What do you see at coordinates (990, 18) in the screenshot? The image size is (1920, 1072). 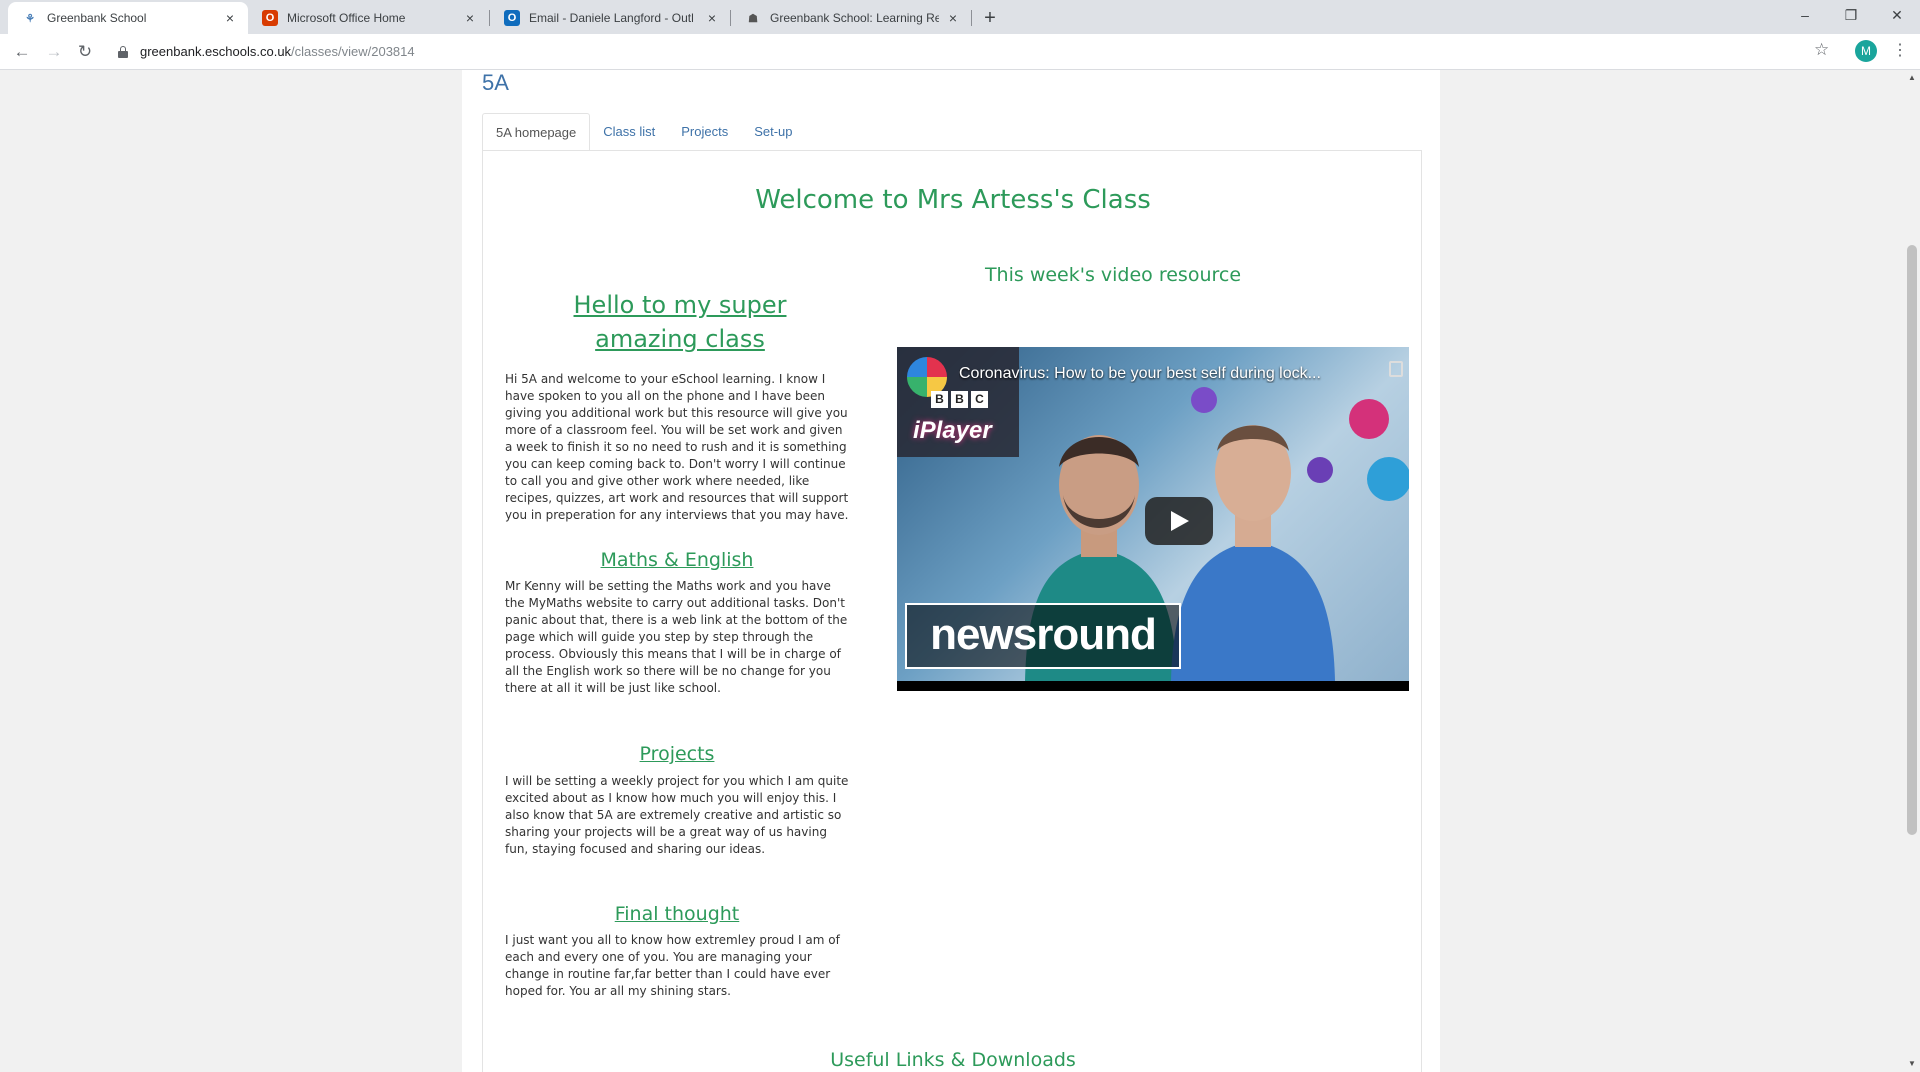 I see `new-tab-button: +` at bounding box center [990, 18].